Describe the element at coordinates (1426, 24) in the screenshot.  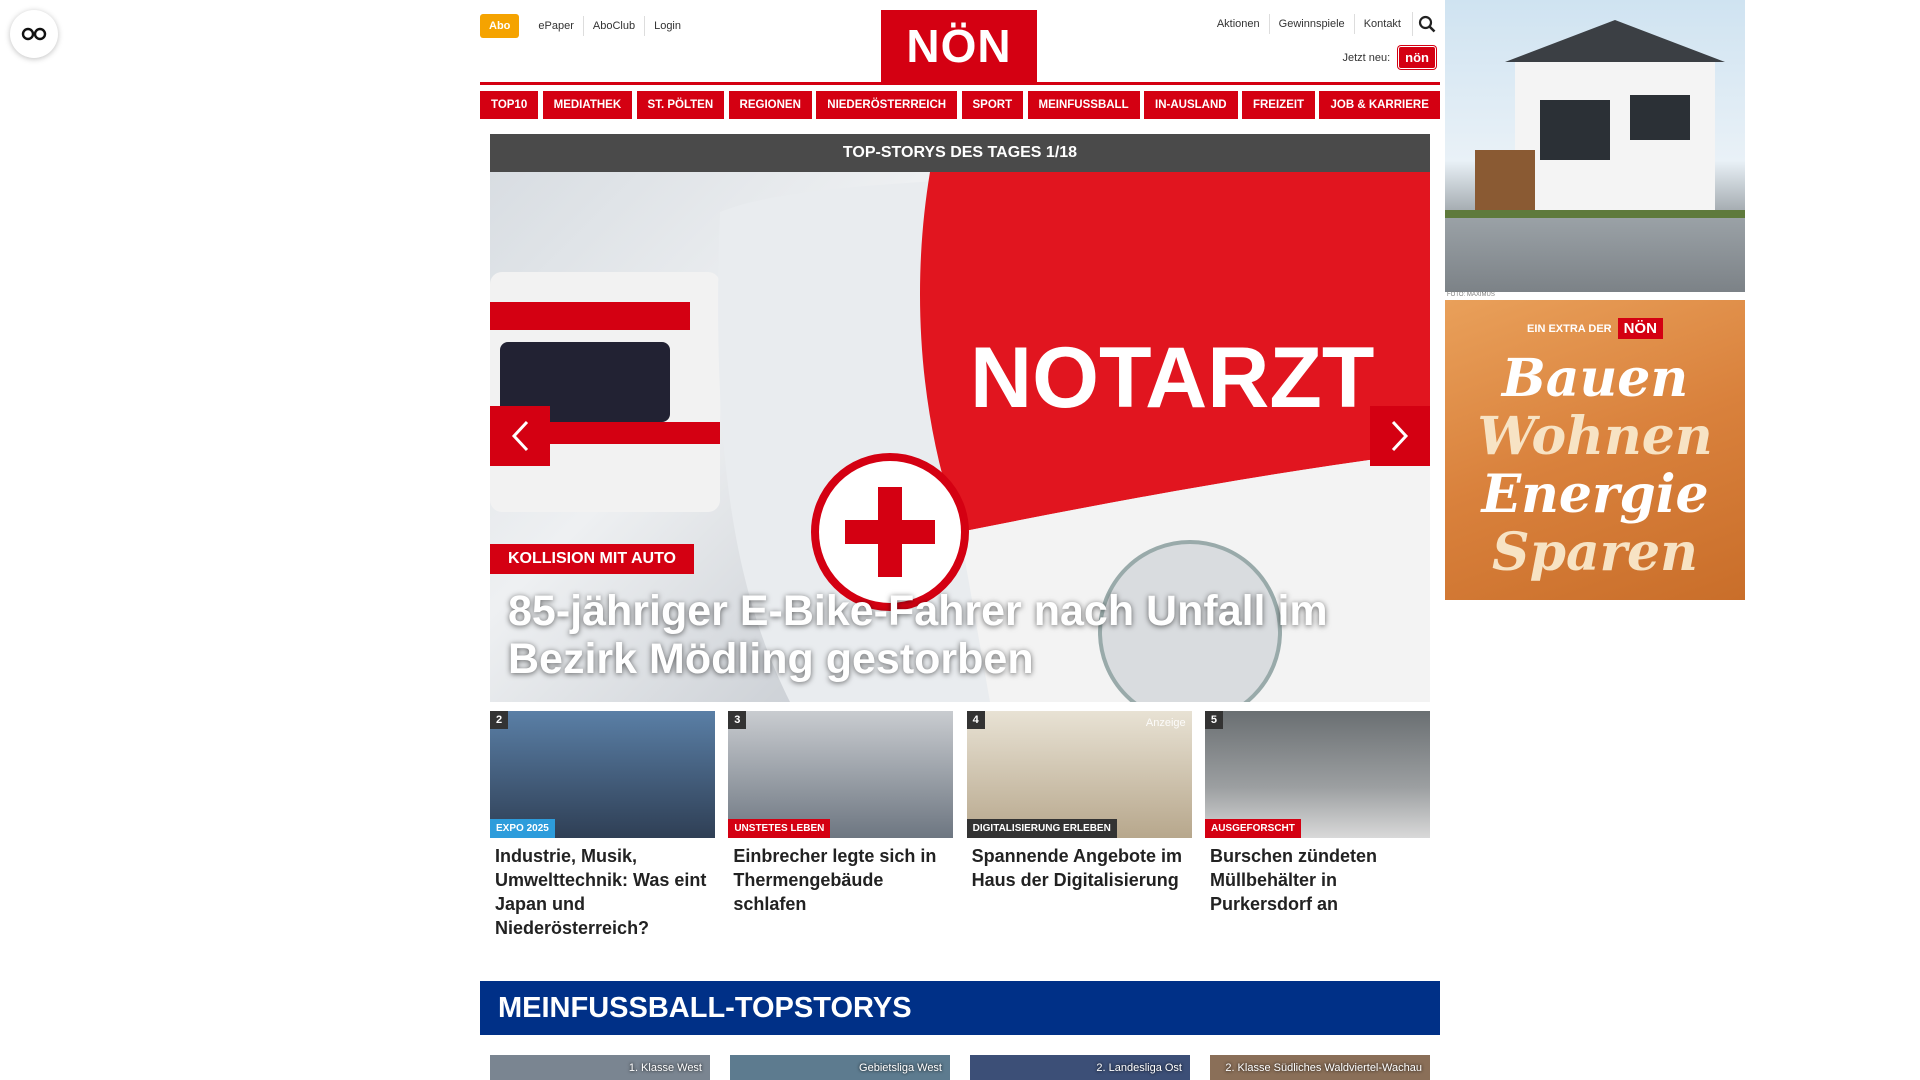
I see `search-icon` at that location.